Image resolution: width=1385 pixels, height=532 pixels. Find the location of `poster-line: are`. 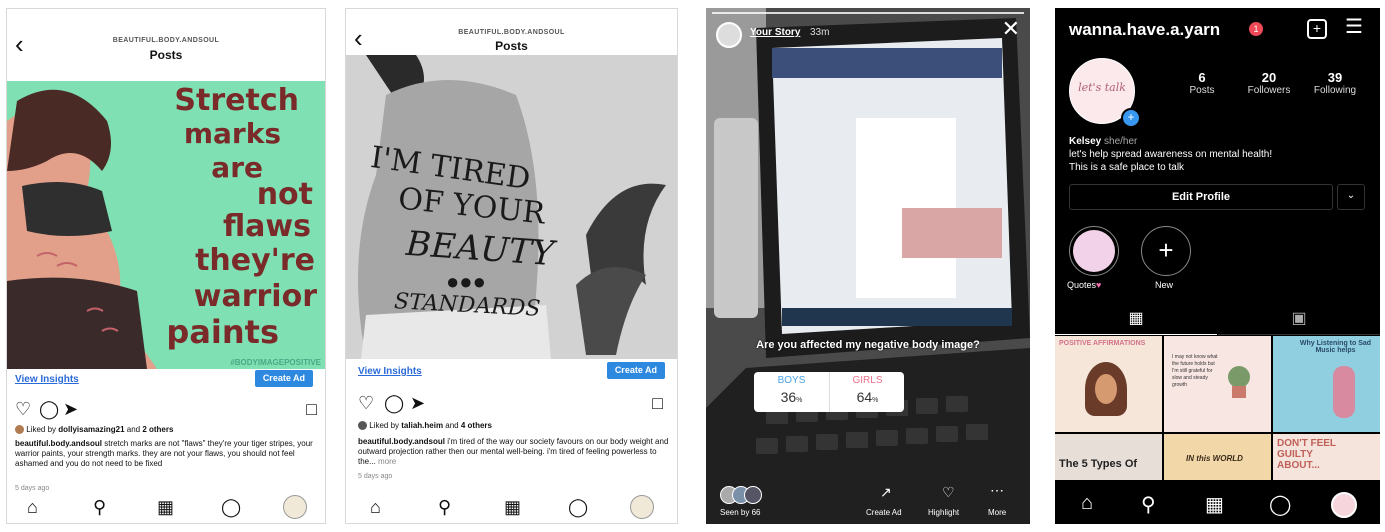

poster-line: are is located at coordinates (237, 167).